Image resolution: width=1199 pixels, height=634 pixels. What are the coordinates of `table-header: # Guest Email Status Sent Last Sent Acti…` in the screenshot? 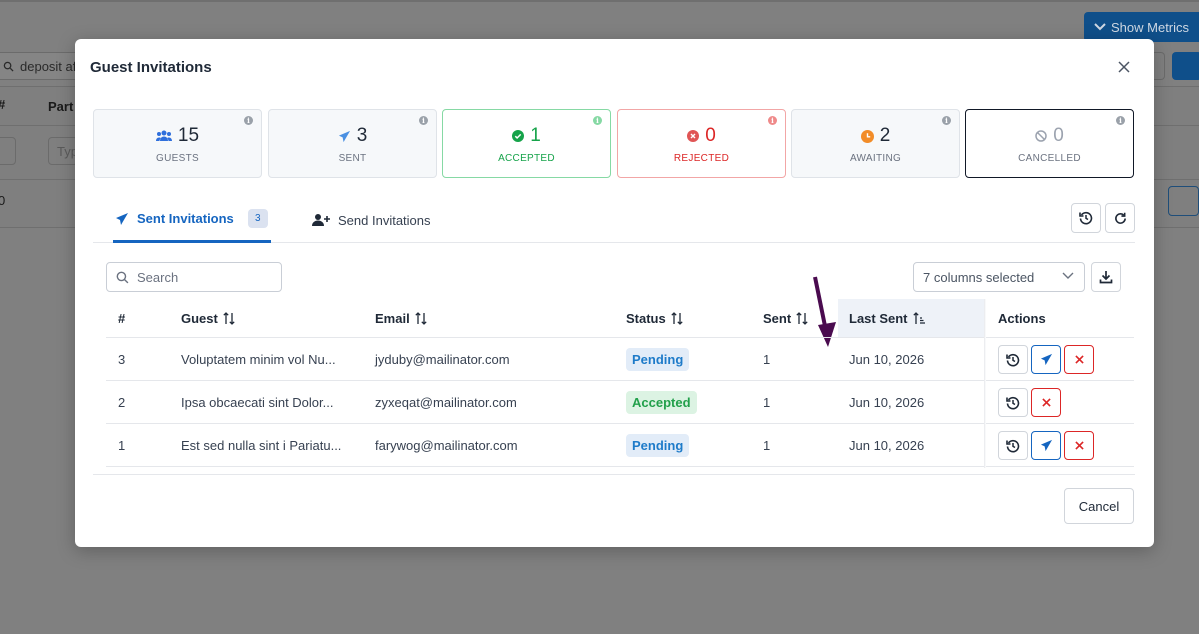 It's located at (620, 318).